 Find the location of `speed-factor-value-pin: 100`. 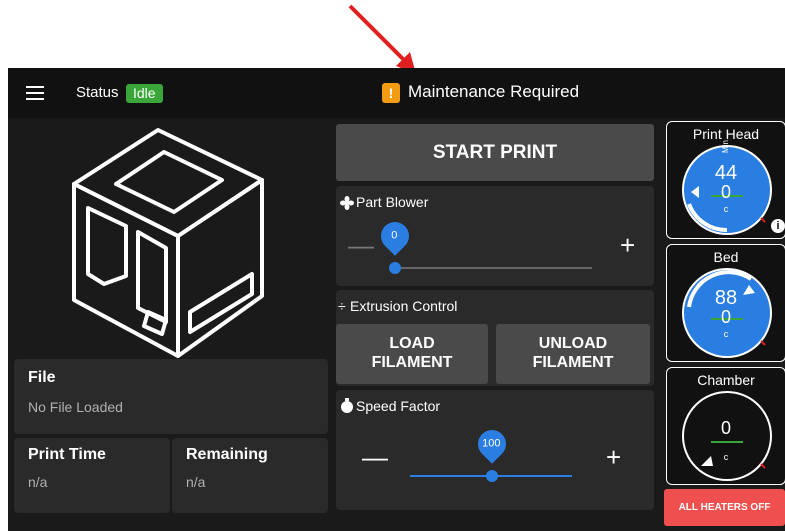

speed-factor-value-pin: 100 is located at coordinates (492, 444).